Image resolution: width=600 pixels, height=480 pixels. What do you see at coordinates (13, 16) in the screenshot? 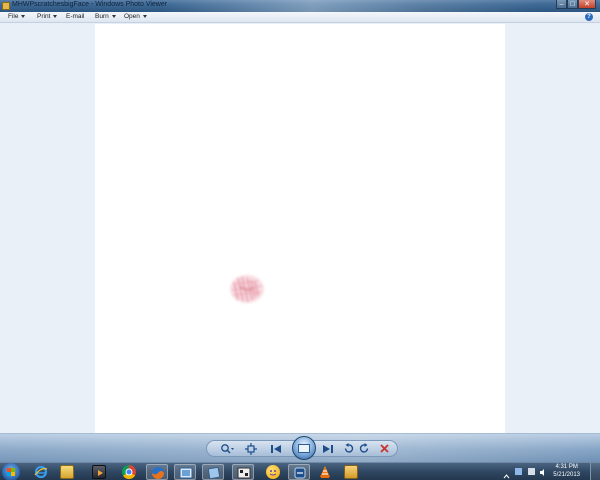
I see `menu-file-label: File` at bounding box center [13, 16].